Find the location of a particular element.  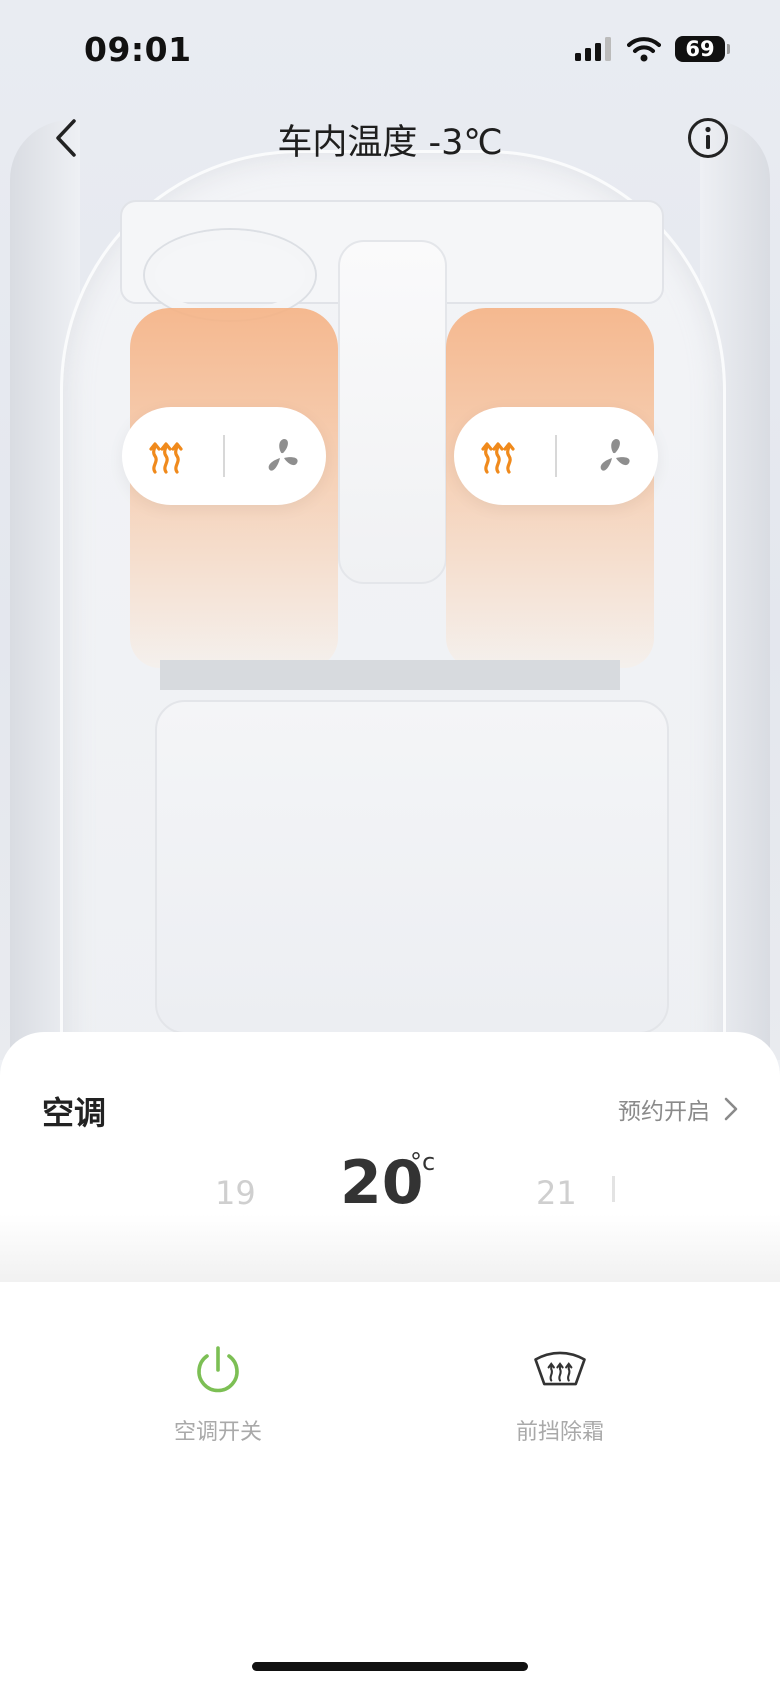

info-button is located at coordinates (708, 138).